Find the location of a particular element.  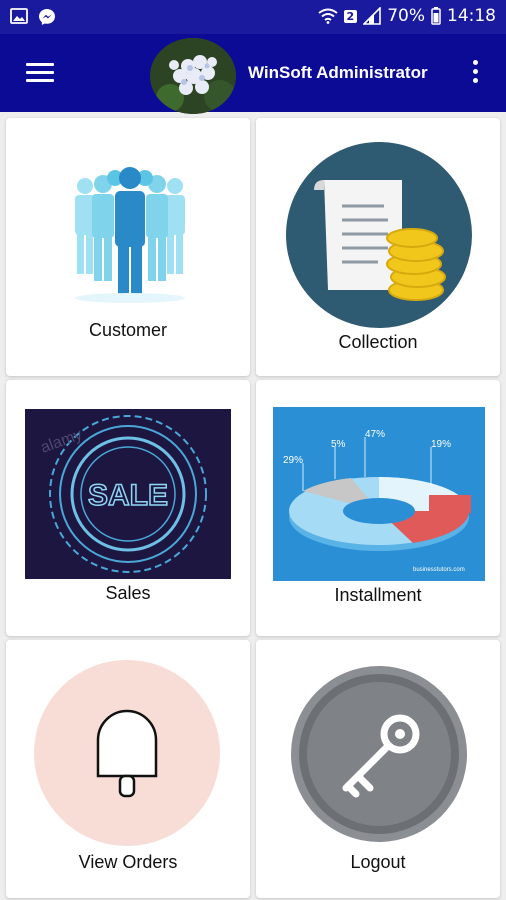

app-title: WinSoft Administrator is located at coordinates (338, 72).